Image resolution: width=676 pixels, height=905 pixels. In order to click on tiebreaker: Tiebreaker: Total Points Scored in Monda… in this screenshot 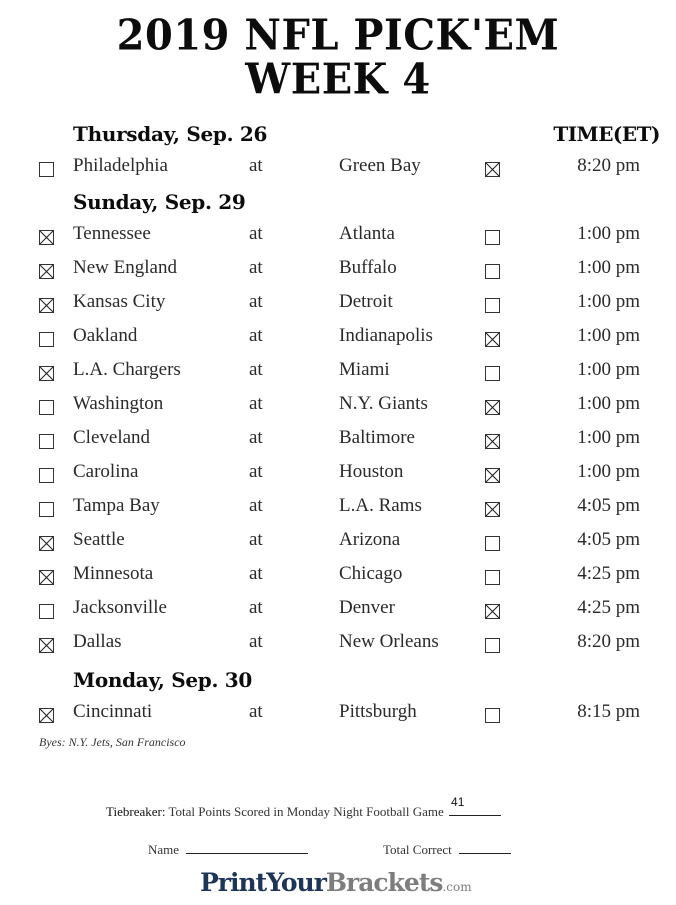, I will do `click(304, 807)`.